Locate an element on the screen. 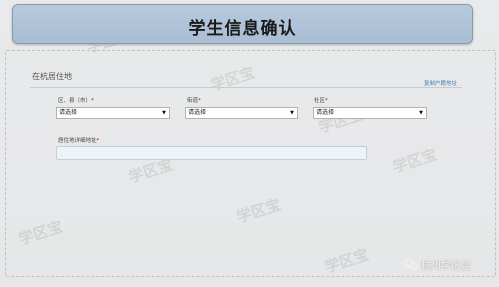  brand-name: 杭州学区宝 is located at coordinates (446, 266).